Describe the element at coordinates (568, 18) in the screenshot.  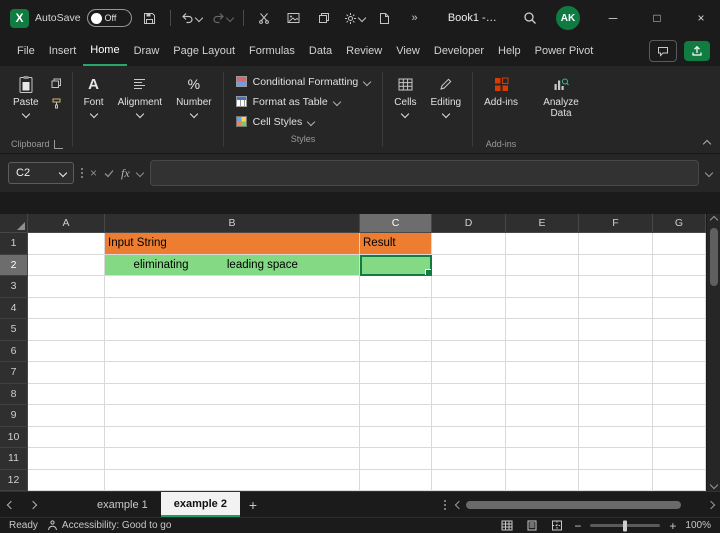
I see `avatar: AK` at that location.